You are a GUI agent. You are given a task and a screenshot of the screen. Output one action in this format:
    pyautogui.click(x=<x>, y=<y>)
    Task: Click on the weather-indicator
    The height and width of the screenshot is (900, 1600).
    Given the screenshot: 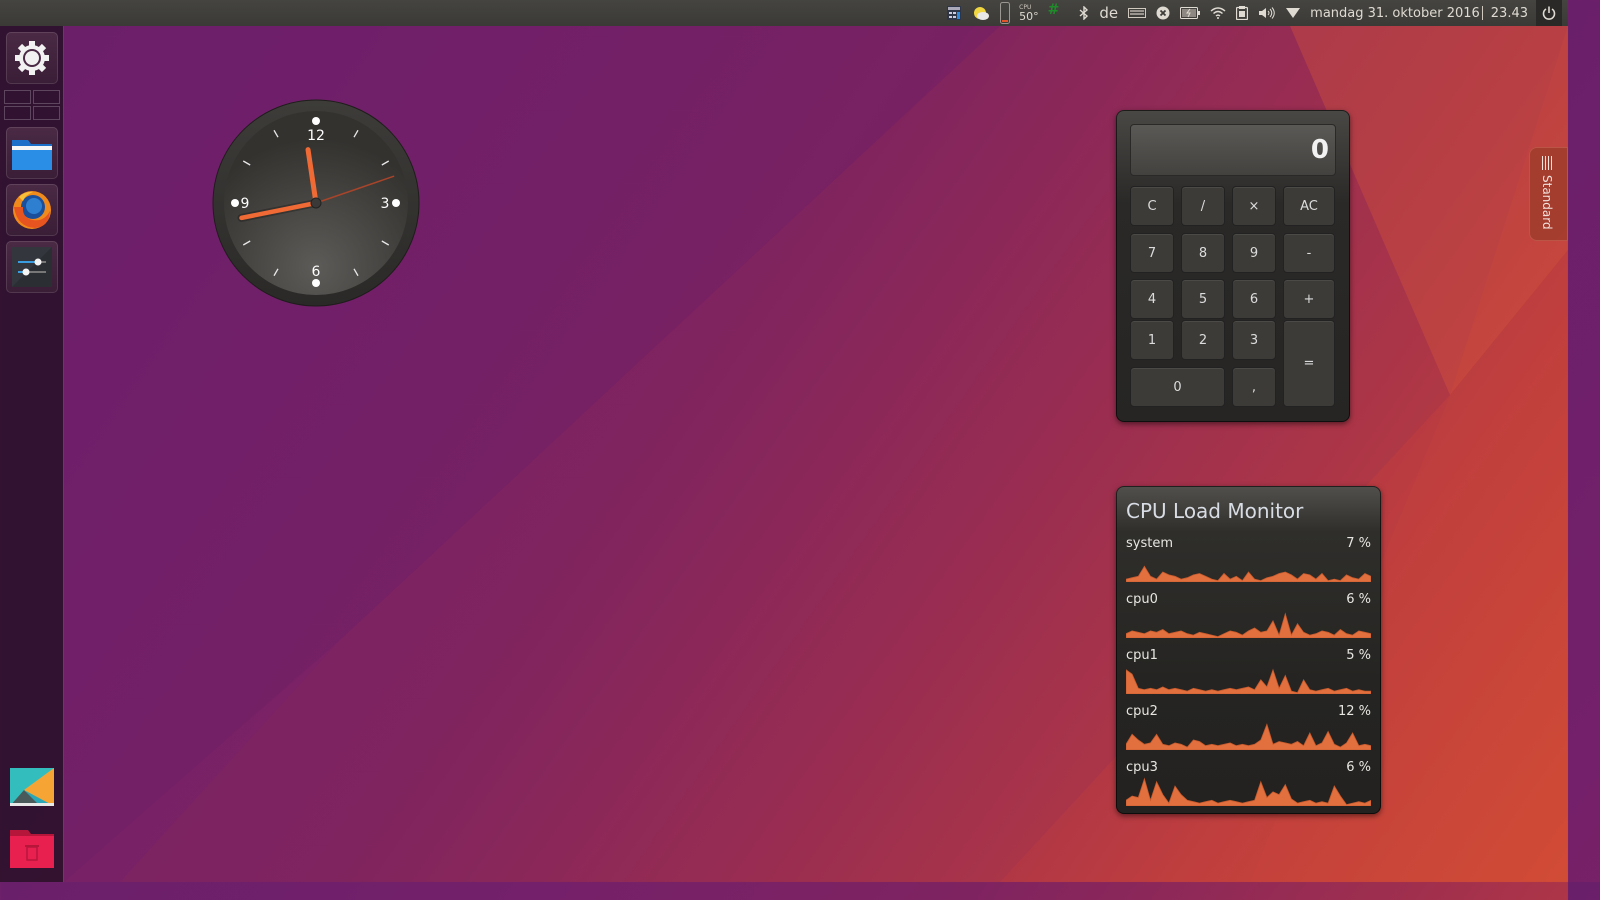 What is the action you would take?
    pyautogui.click(x=981, y=13)
    